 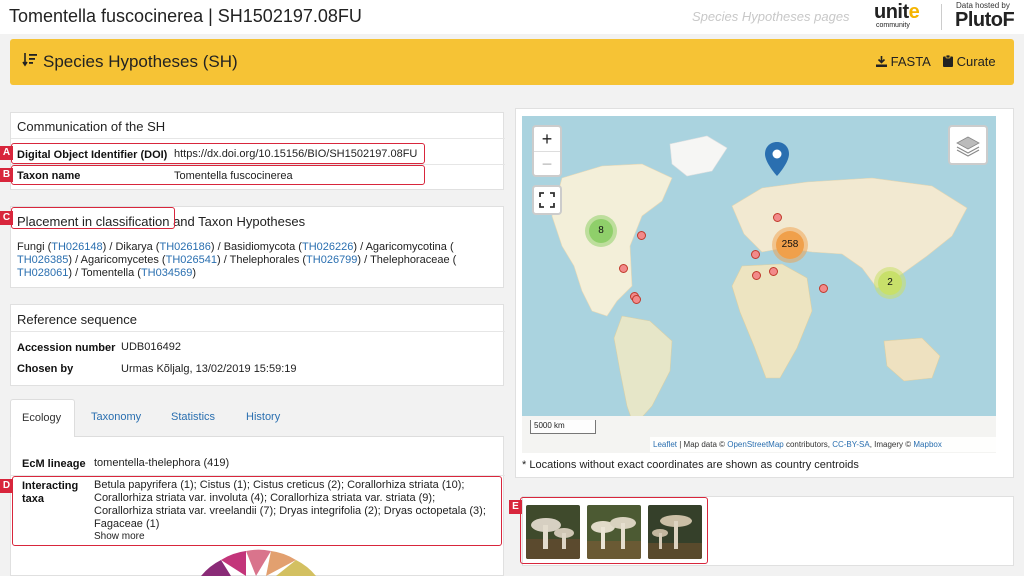 What do you see at coordinates (6, 486) in the screenshot?
I see `annotation-badge-d: D` at bounding box center [6, 486].